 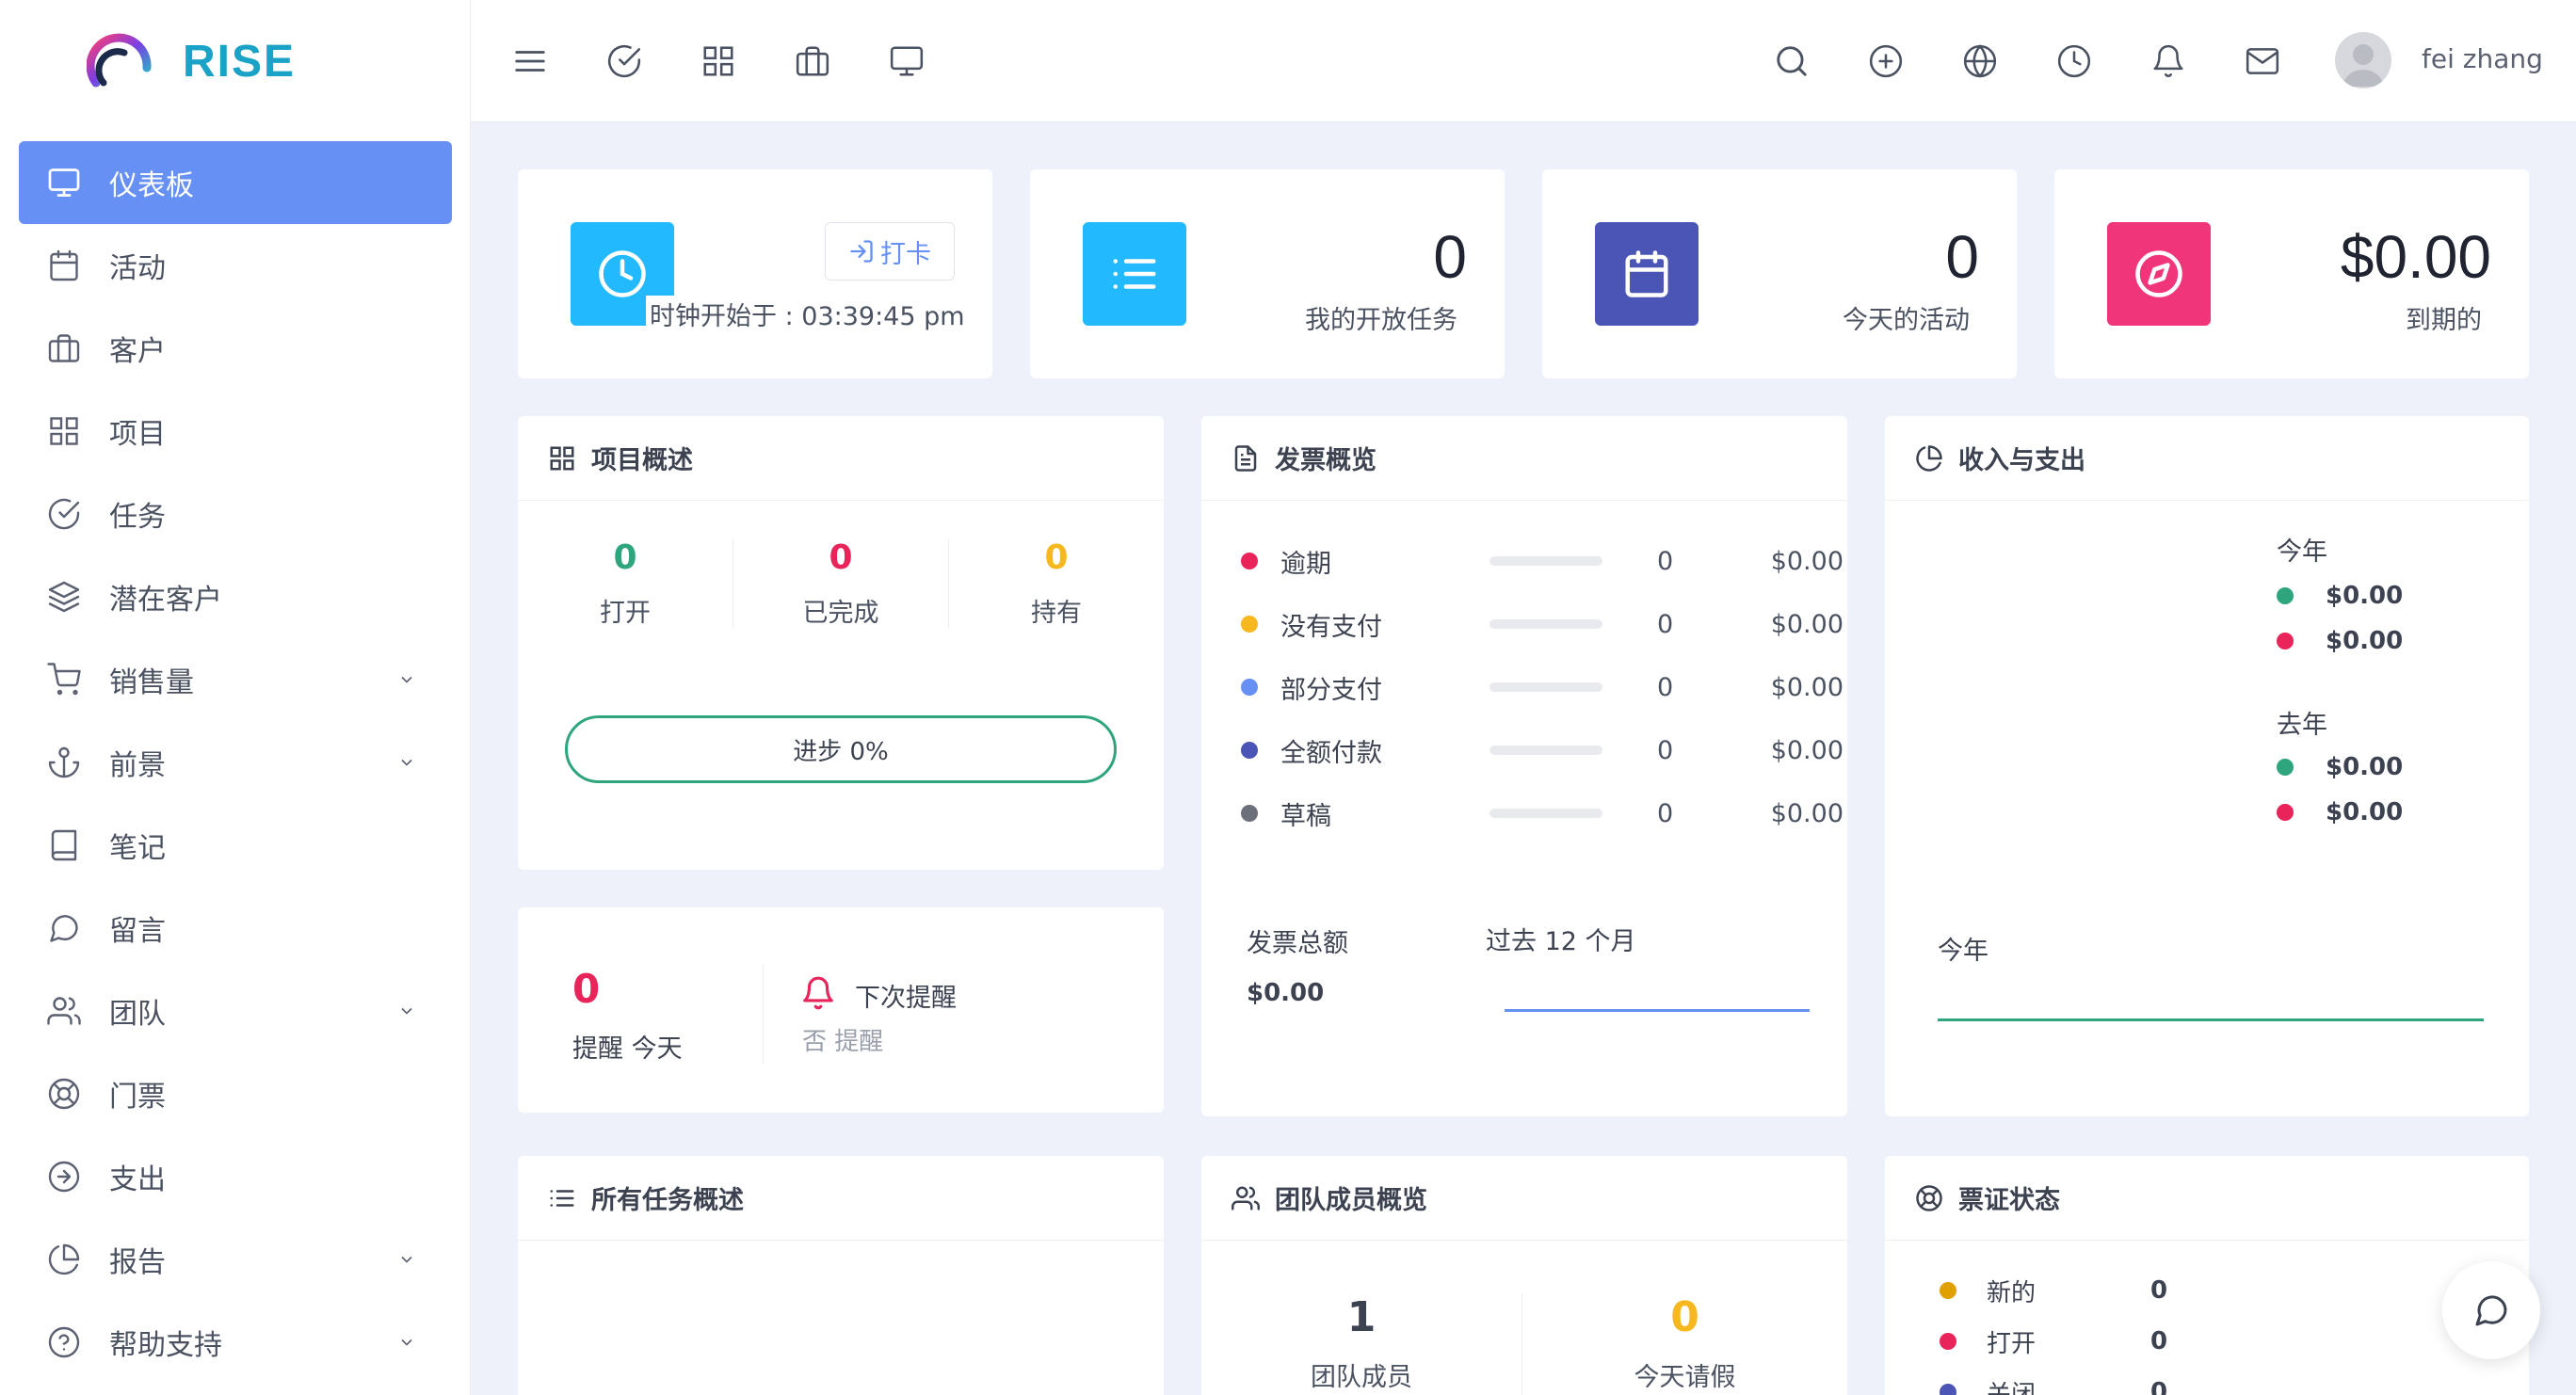 What do you see at coordinates (812, 61) in the screenshot?
I see `briefcase-icon` at bounding box center [812, 61].